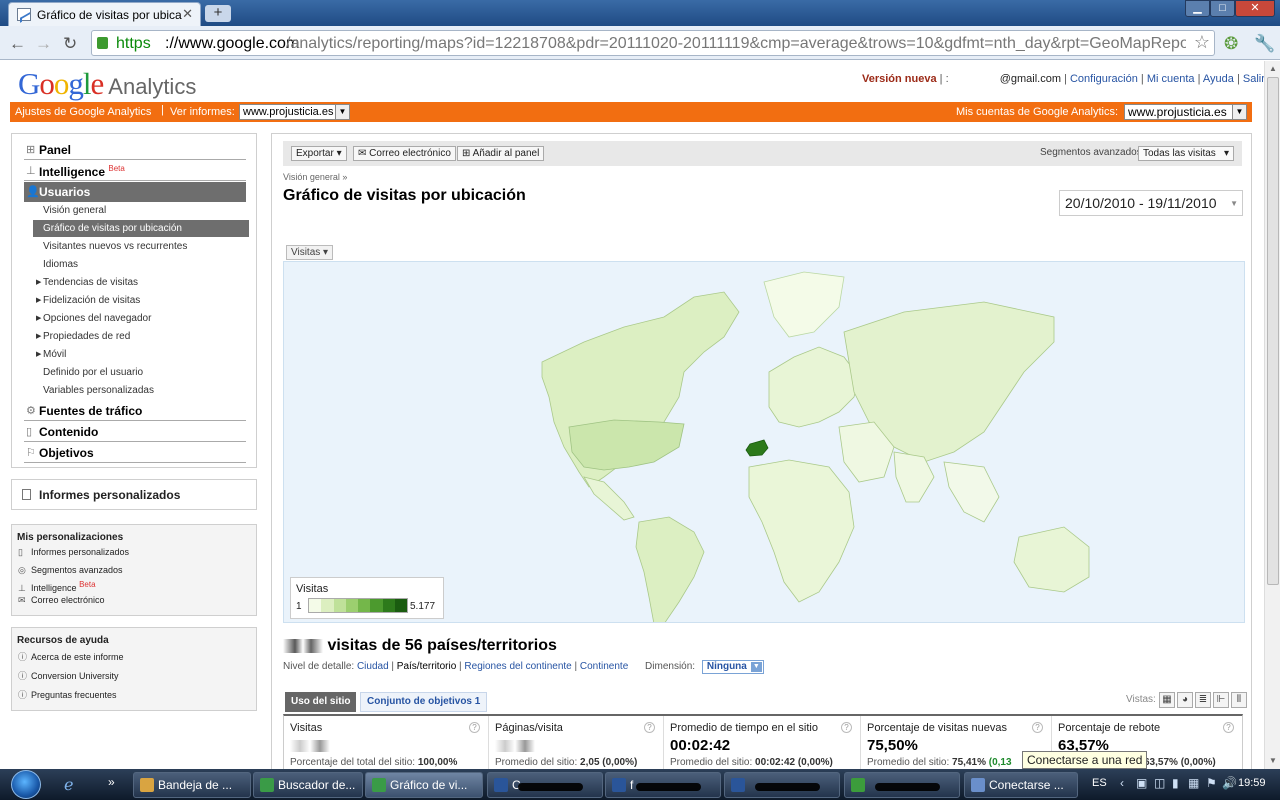 This screenshot has height=800, width=1280. I want to click on sidebar-item-goals: ⚐ Objetivos, so click(135, 453).